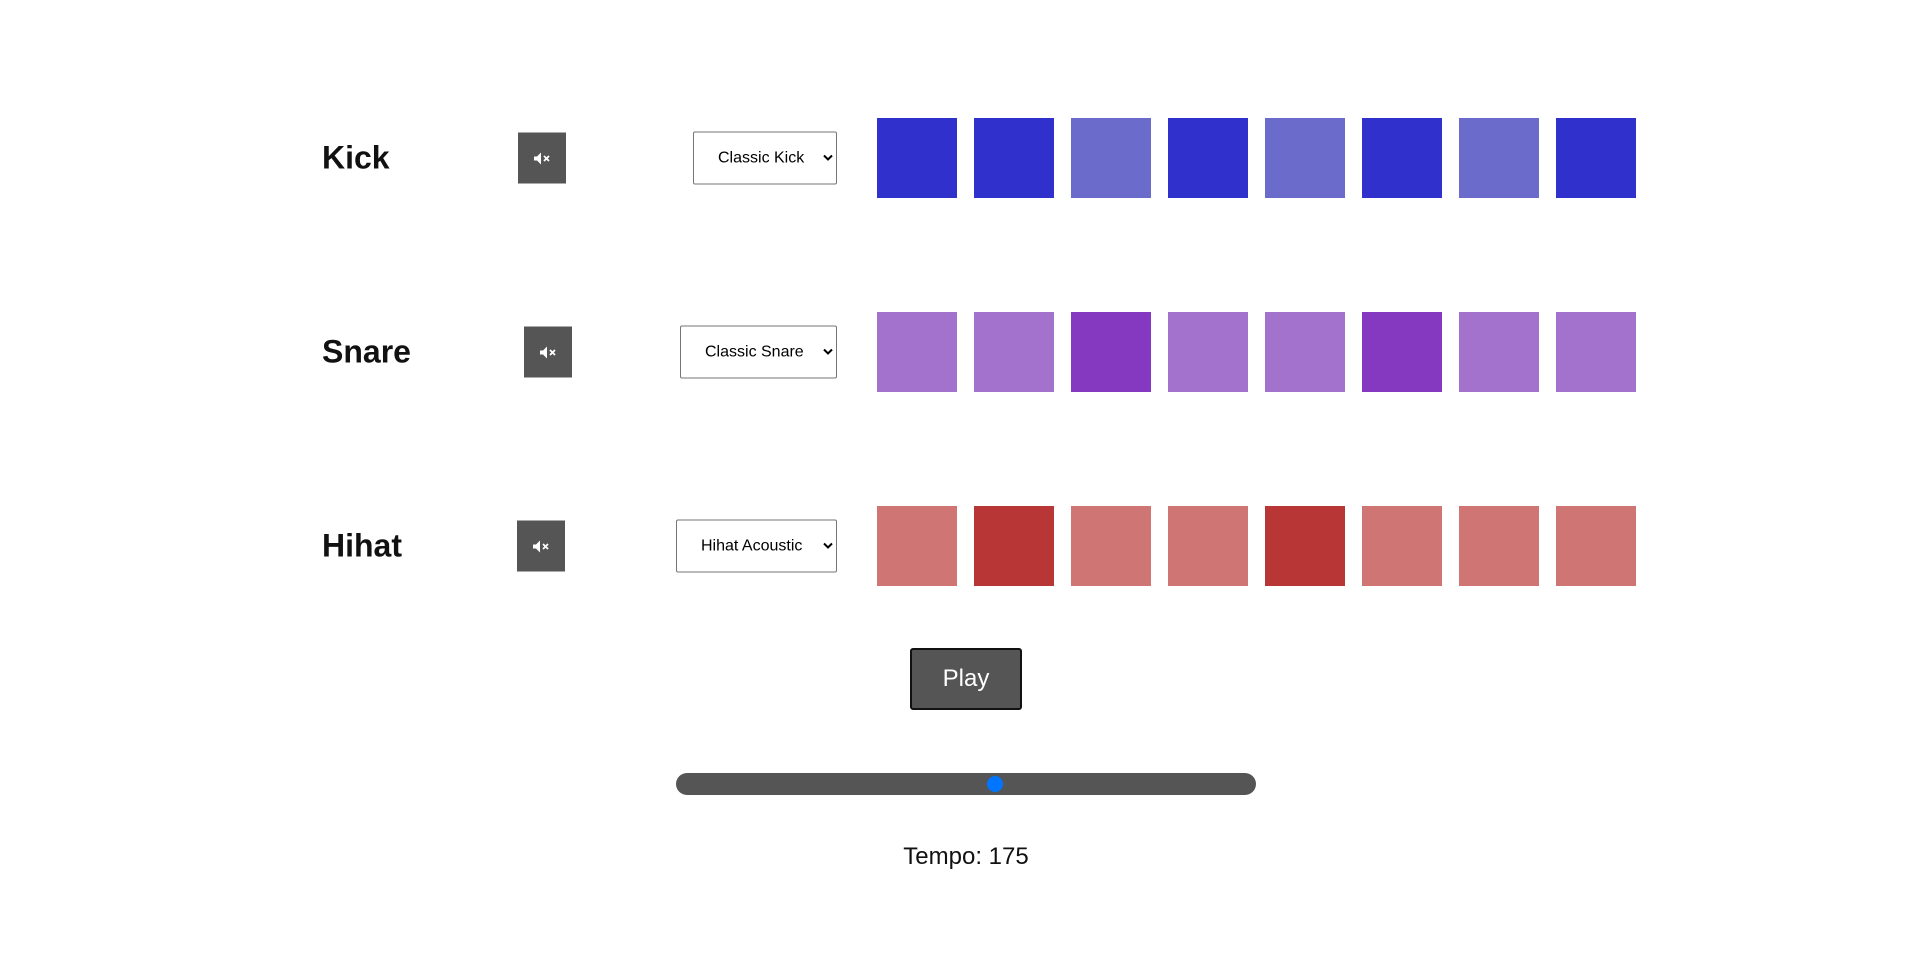 The height and width of the screenshot is (969, 1920). Describe the element at coordinates (960, 546) in the screenshot. I see `track-row-hihat: Hihat Hihat Acoustic` at that location.